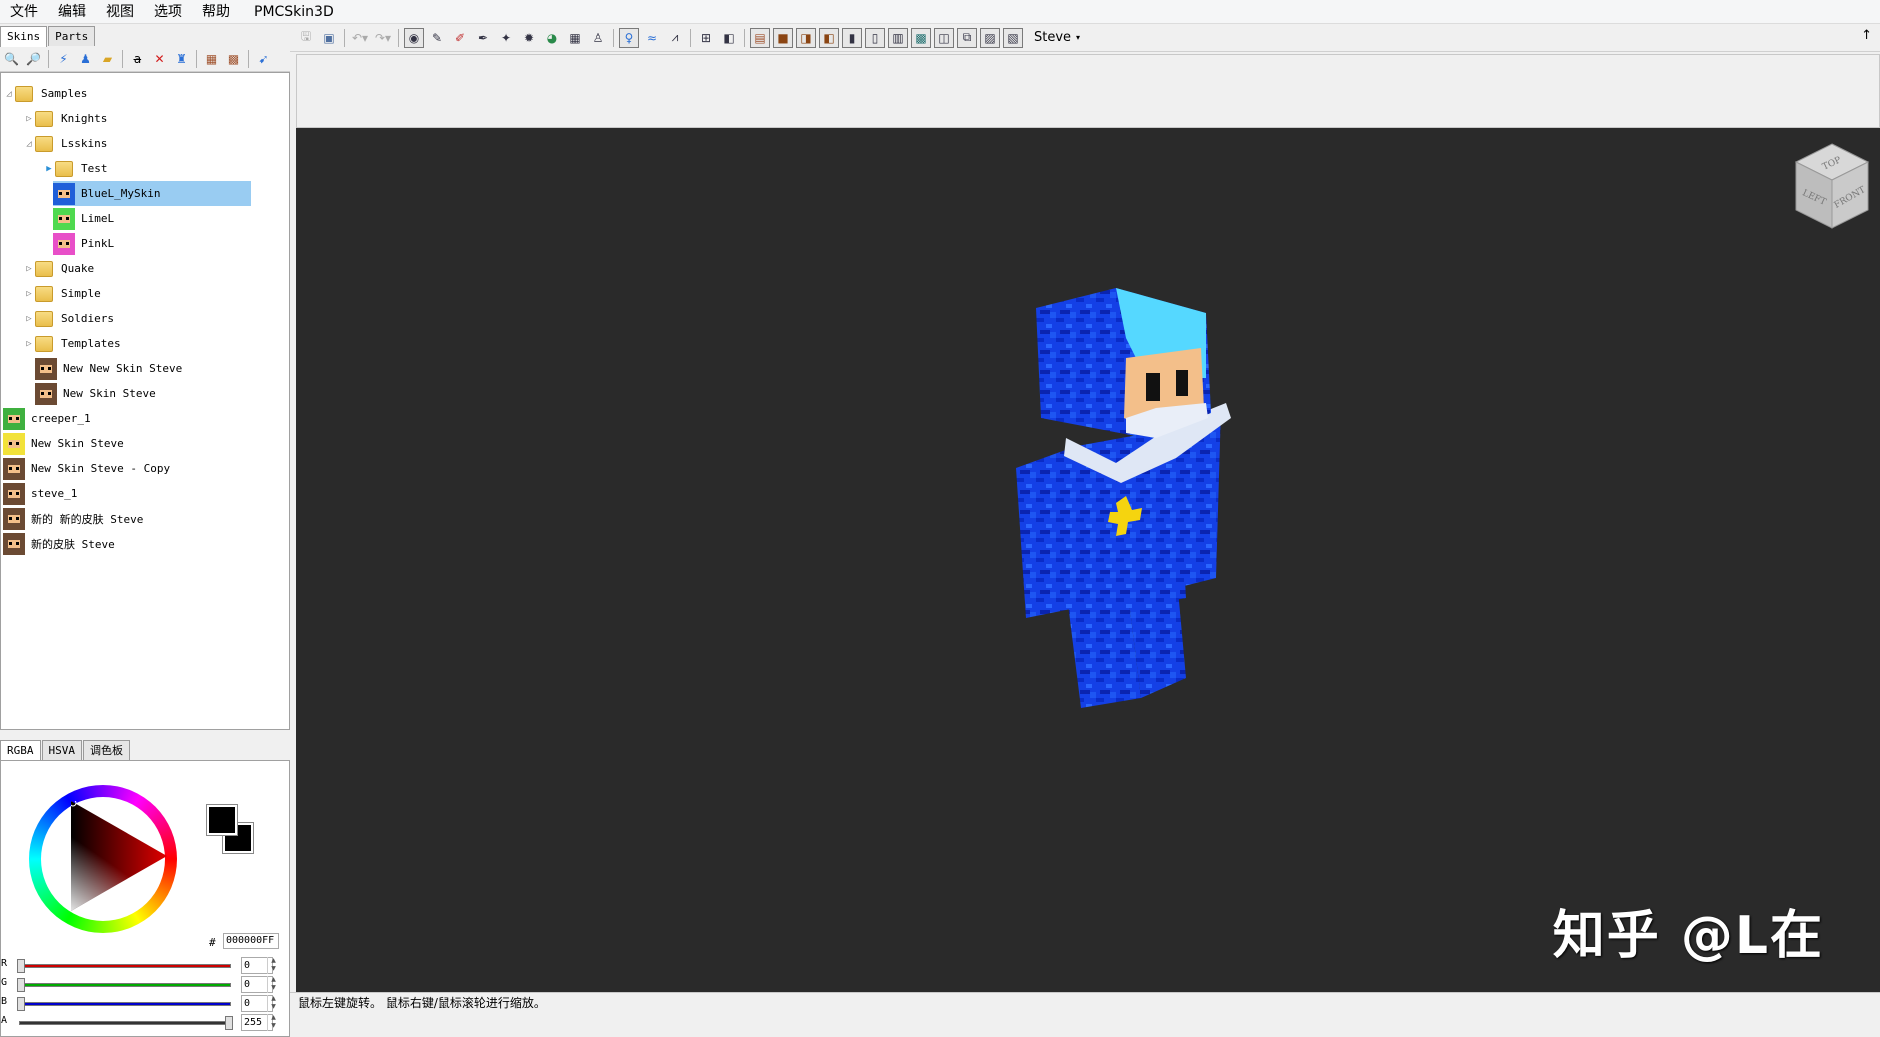 The width and height of the screenshot is (1880, 1037). What do you see at coordinates (575, 38) in the screenshot?
I see `fill-icon: ▦` at bounding box center [575, 38].